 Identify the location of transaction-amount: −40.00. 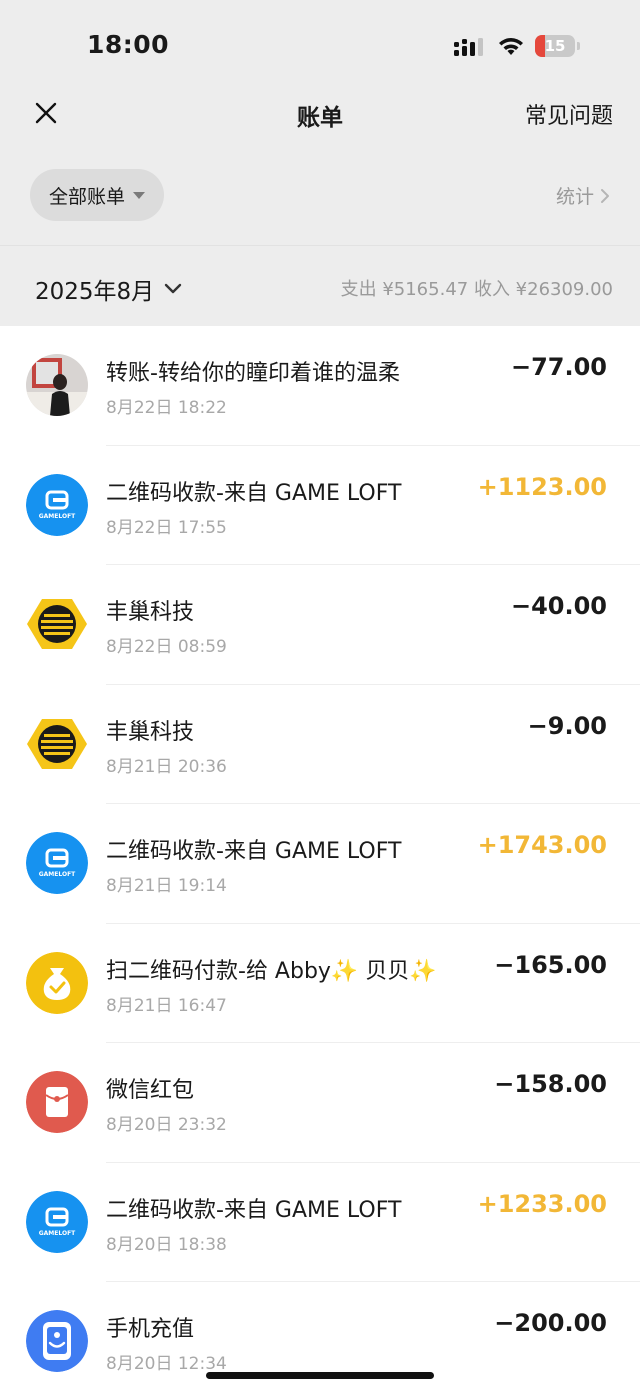
(558, 606).